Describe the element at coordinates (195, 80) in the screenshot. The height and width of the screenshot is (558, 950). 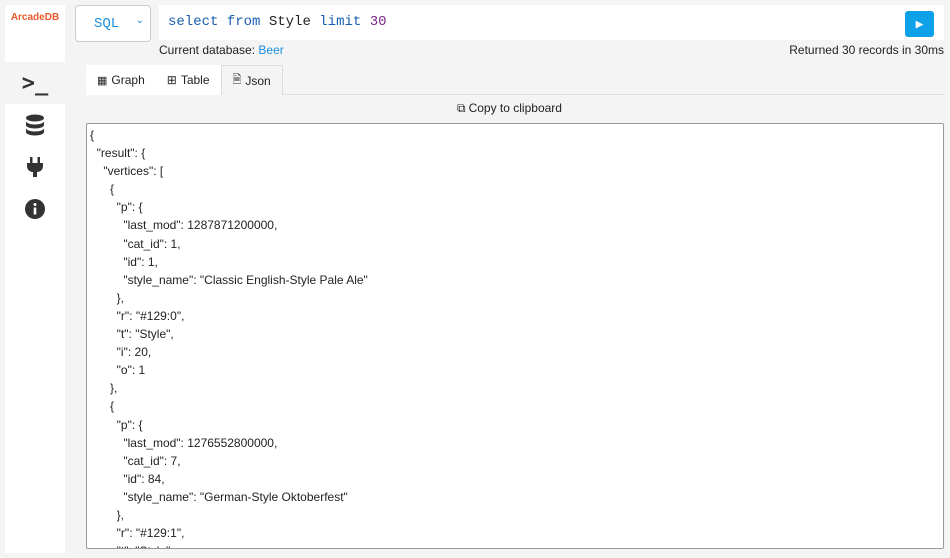
I see `tab-label: Table` at that location.